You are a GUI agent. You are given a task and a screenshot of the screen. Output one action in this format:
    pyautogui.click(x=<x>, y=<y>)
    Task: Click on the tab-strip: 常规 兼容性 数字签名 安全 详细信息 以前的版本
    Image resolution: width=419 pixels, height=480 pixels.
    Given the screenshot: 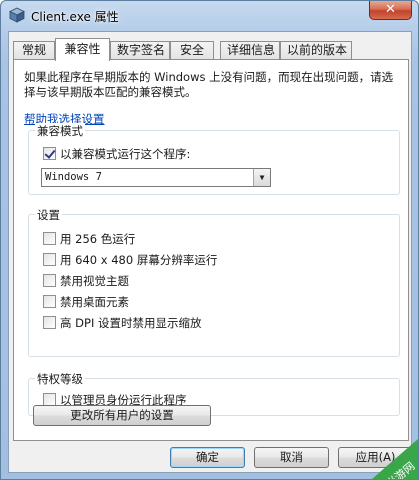 What is the action you would take?
    pyautogui.click(x=211, y=49)
    